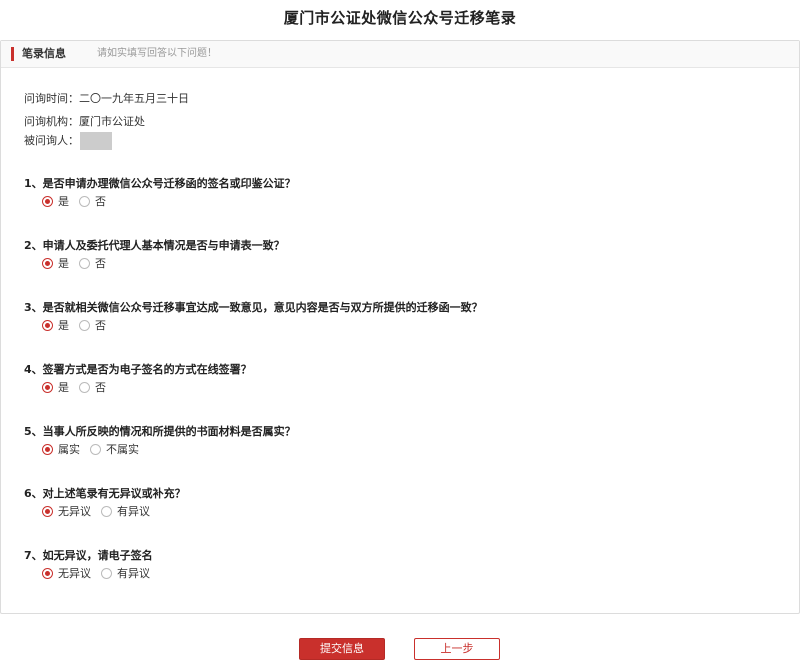 The image size is (800, 671). I want to click on redacted-name, so click(96, 141).